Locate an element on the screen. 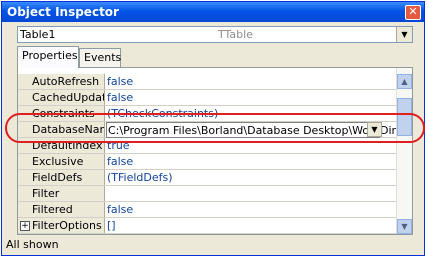 This screenshot has height=259, width=428. scroll-thumb is located at coordinates (404, 117).